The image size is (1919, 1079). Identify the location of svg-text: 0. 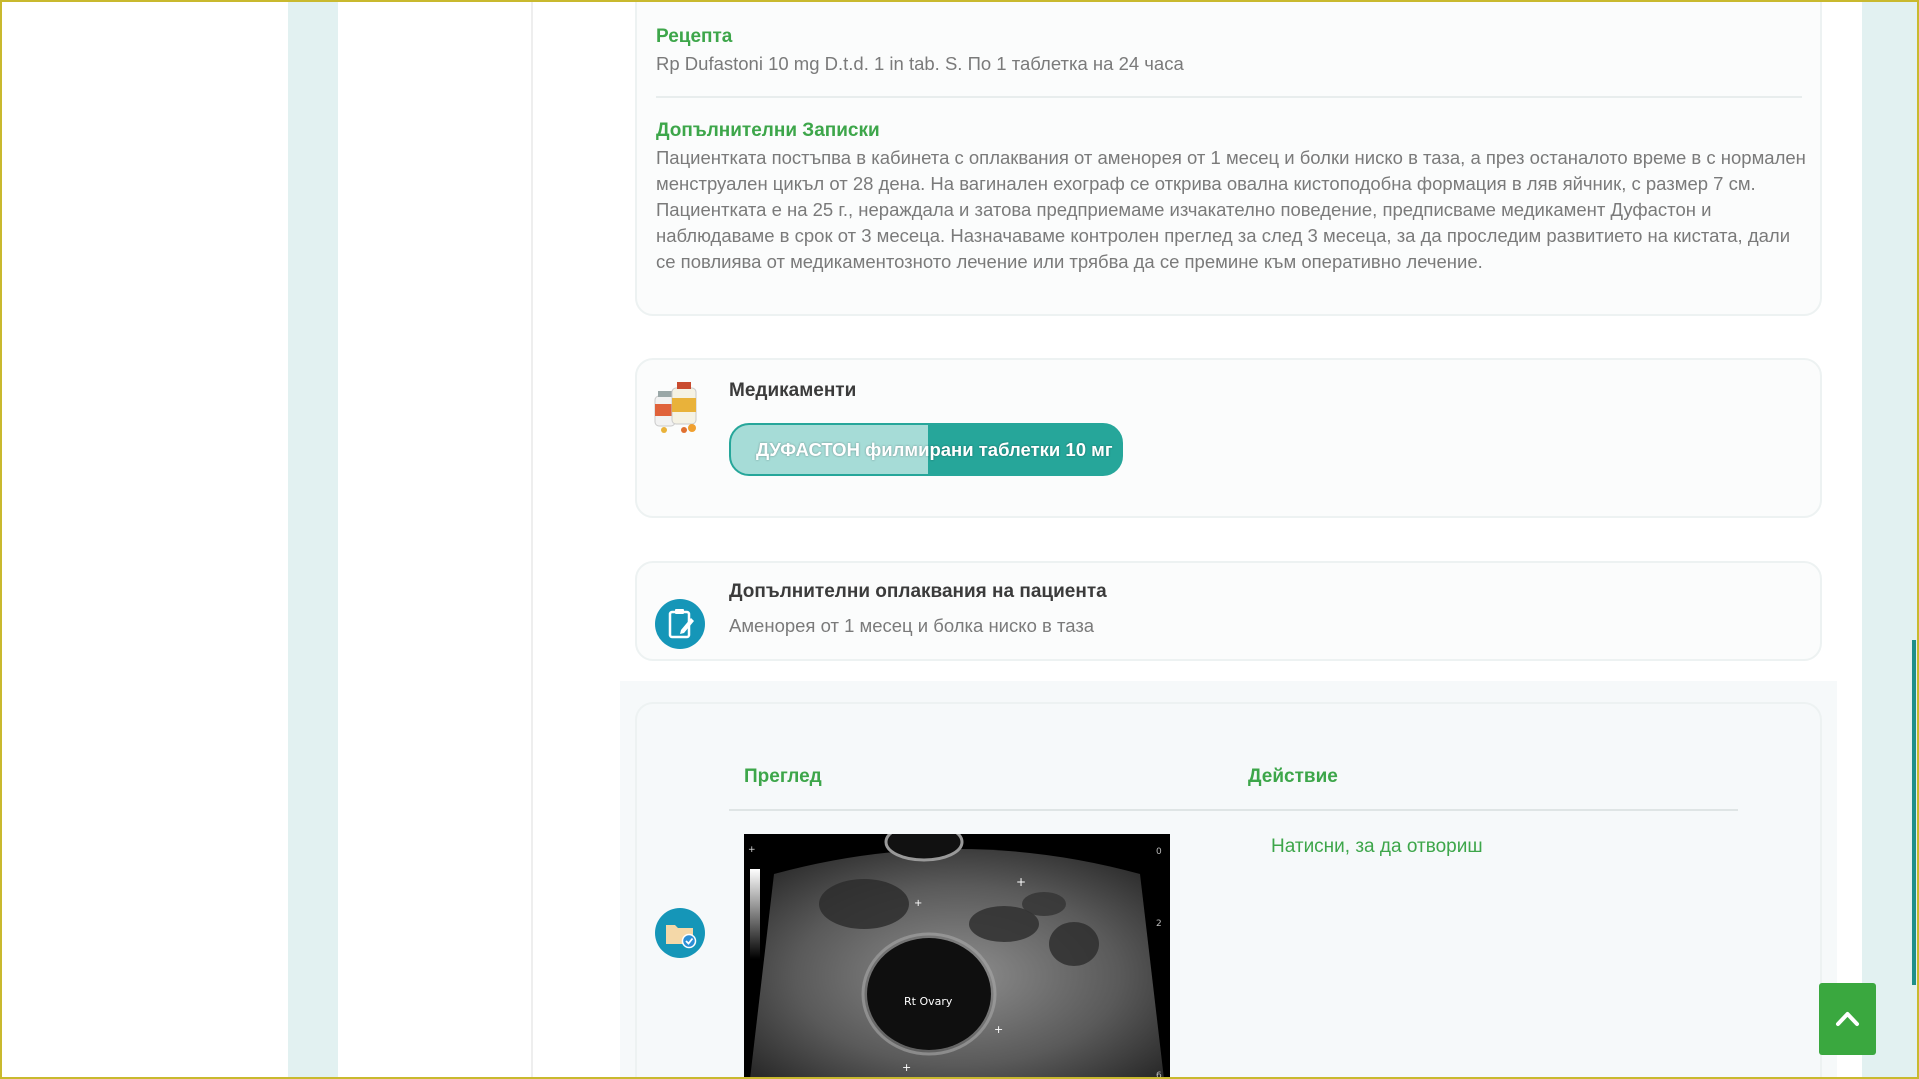
(1159, 852).